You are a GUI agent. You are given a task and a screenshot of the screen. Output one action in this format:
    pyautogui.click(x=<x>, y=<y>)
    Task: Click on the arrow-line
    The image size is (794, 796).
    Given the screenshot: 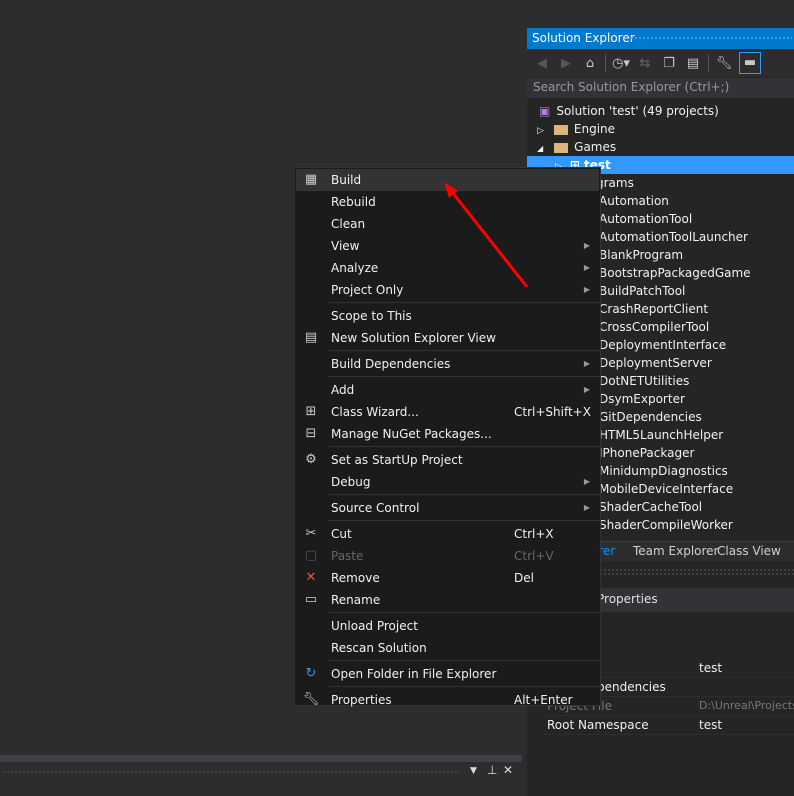 What is the action you would take?
    pyautogui.click(x=489, y=239)
    